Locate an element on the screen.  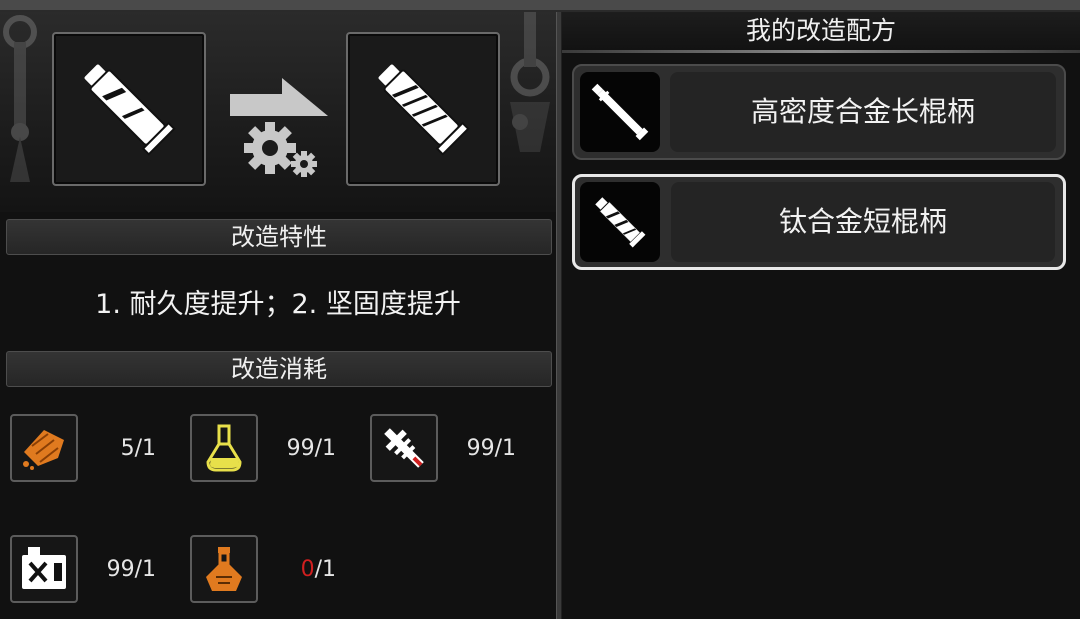
short-rod-icon is located at coordinates (620, 222).